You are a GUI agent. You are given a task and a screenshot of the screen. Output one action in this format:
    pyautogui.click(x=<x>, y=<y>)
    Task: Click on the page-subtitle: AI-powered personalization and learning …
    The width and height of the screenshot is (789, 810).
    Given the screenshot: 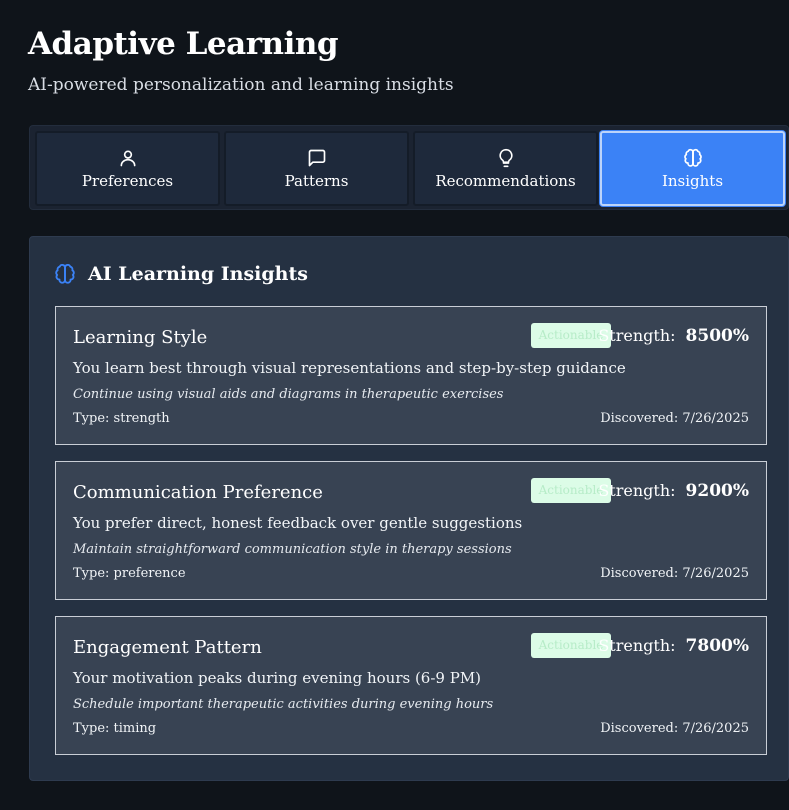 What is the action you would take?
    pyautogui.click(x=241, y=85)
    